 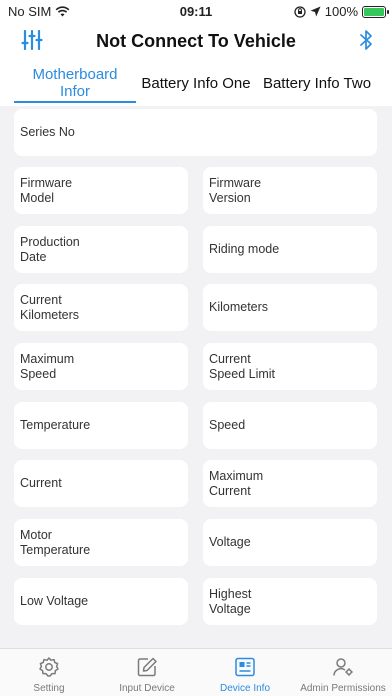 I want to click on tabbar-label: Device Info, so click(x=245, y=688).